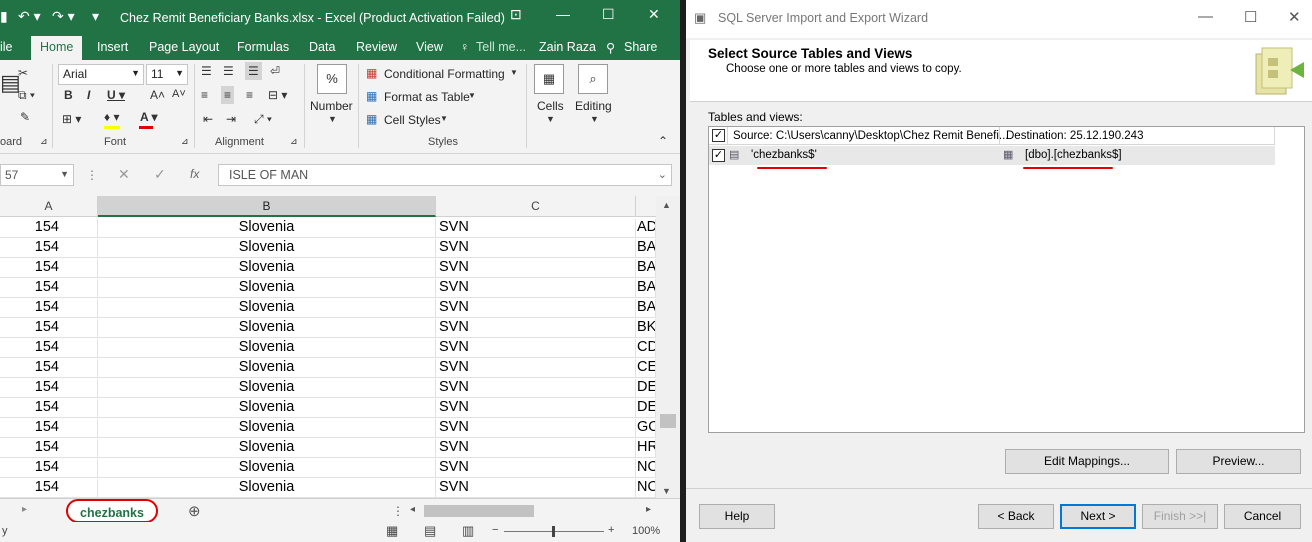  I want to click on zoom-out-icon: −, so click(495, 530).